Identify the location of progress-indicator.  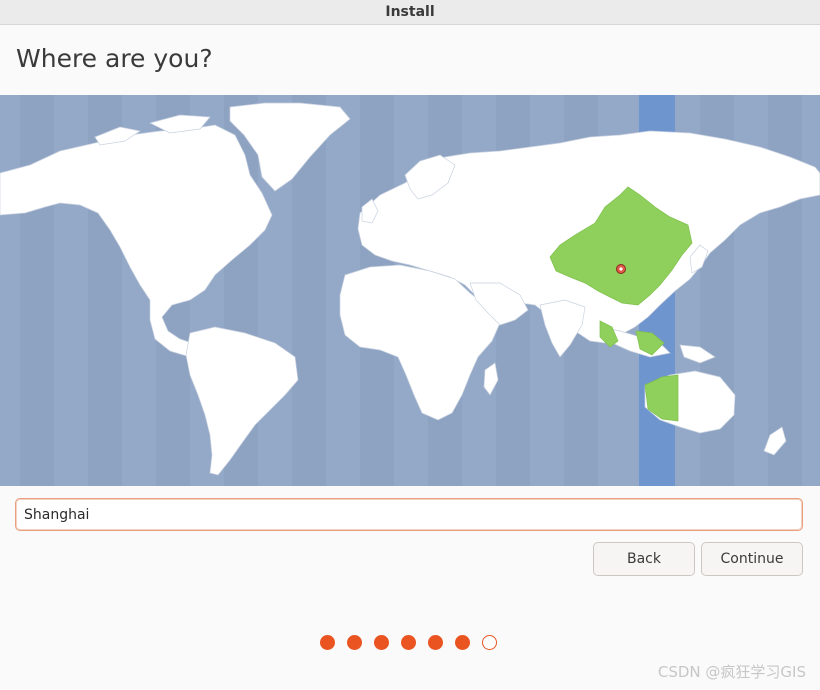
(408, 642).